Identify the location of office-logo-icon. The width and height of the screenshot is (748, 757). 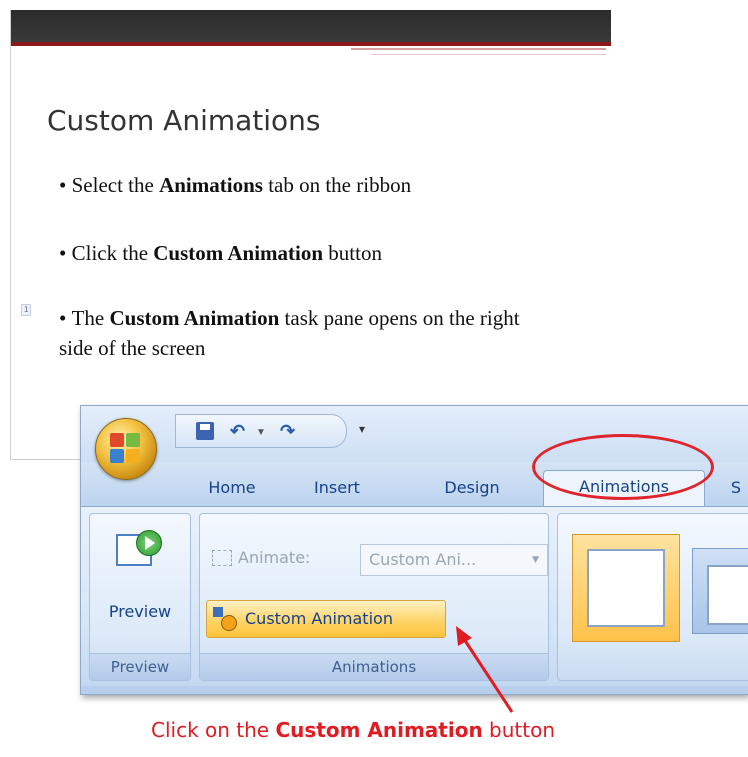
(126, 449).